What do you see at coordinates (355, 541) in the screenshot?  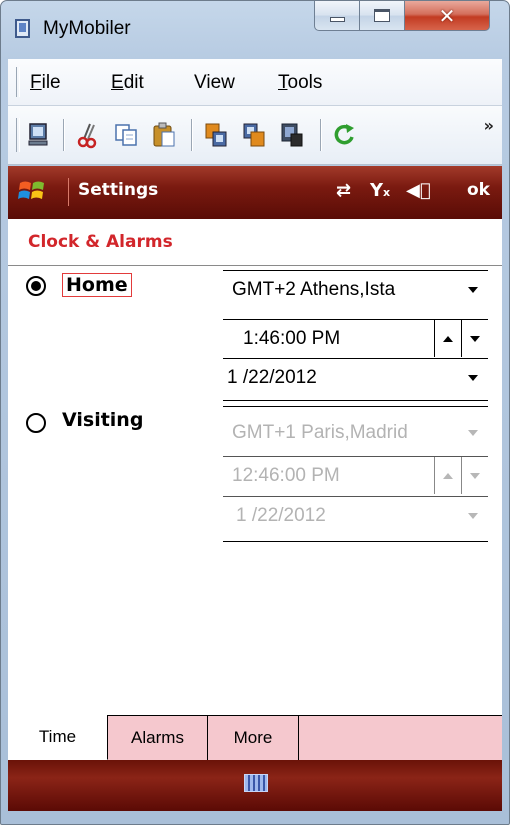 I see `visiting-date-bottom-border` at bounding box center [355, 541].